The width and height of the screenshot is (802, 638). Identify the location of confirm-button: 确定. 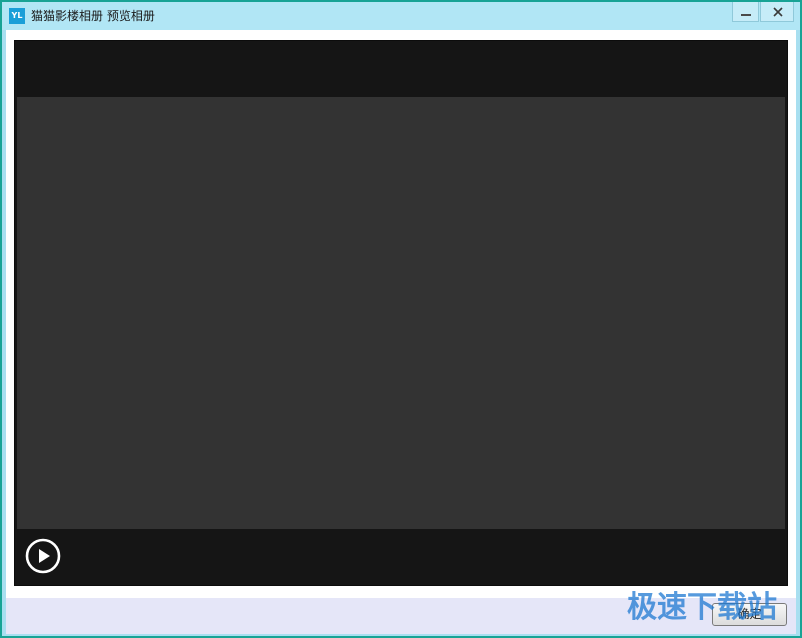
(749, 614).